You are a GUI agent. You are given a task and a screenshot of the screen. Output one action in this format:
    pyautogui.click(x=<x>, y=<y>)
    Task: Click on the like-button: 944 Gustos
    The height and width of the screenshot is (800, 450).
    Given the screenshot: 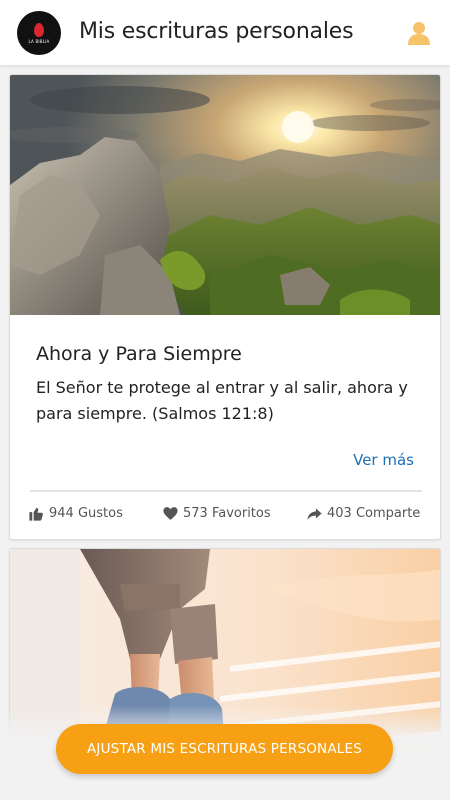 What is the action you would take?
    pyautogui.click(x=75, y=513)
    